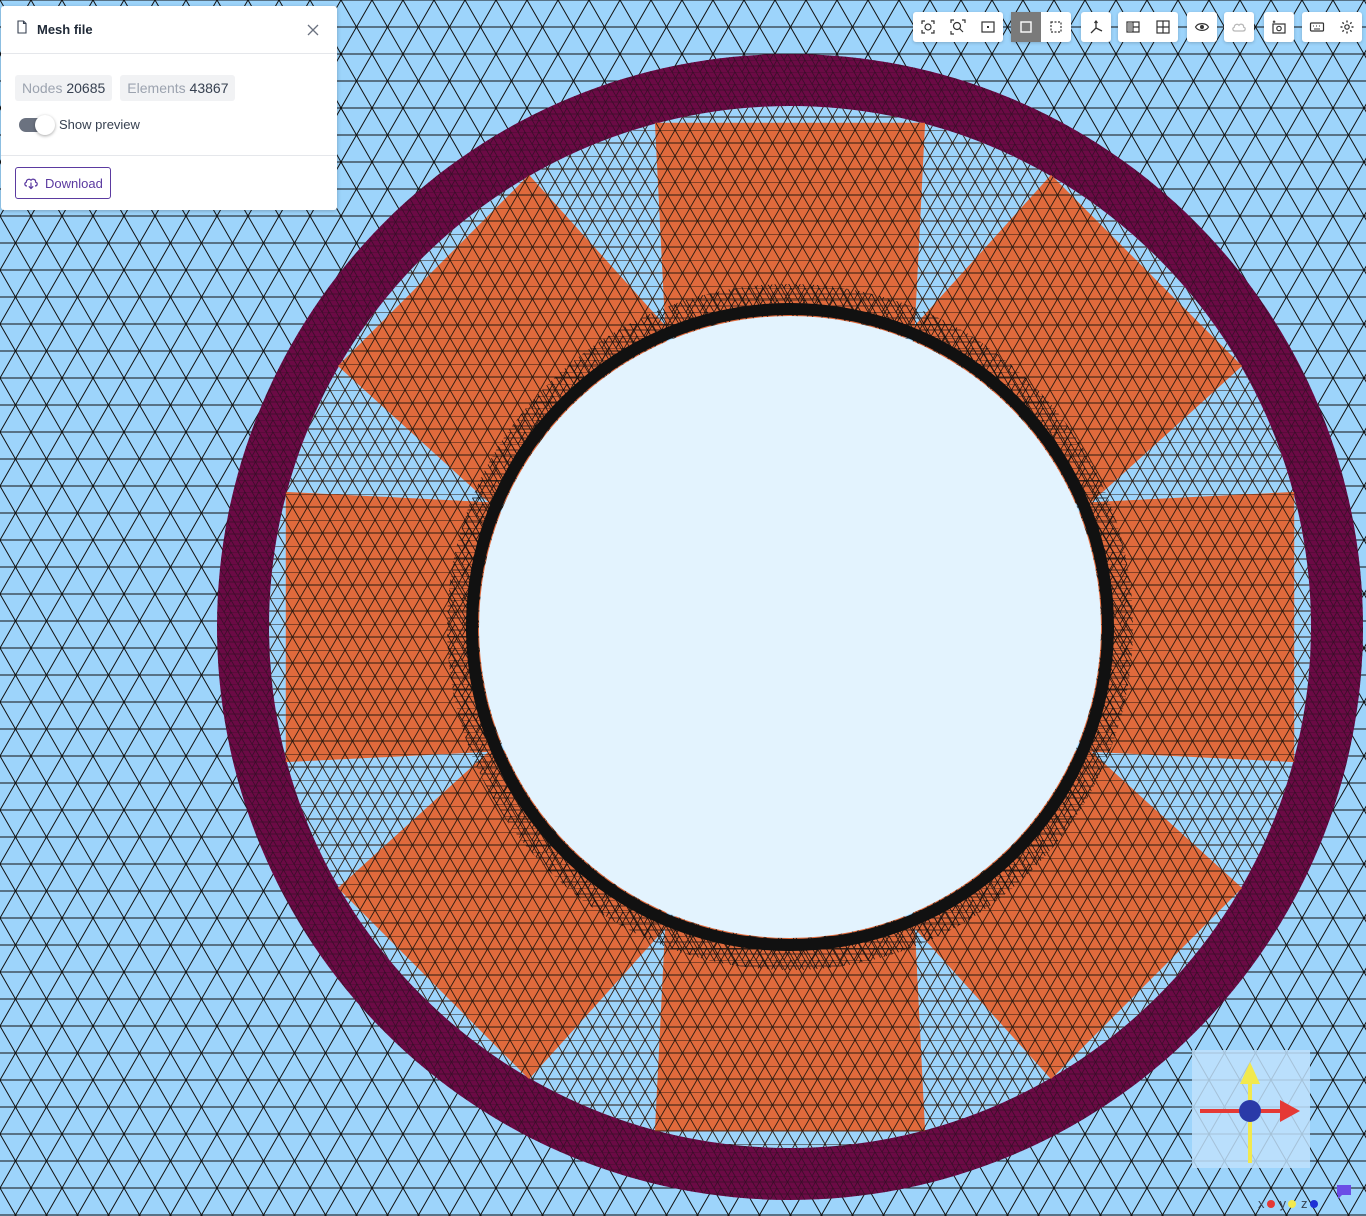 The width and height of the screenshot is (1366, 1216). What do you see at coordinates (1313, 1203) in the screenshot?
I see `z-axis-dot` at bounding box center [1313, 1203].